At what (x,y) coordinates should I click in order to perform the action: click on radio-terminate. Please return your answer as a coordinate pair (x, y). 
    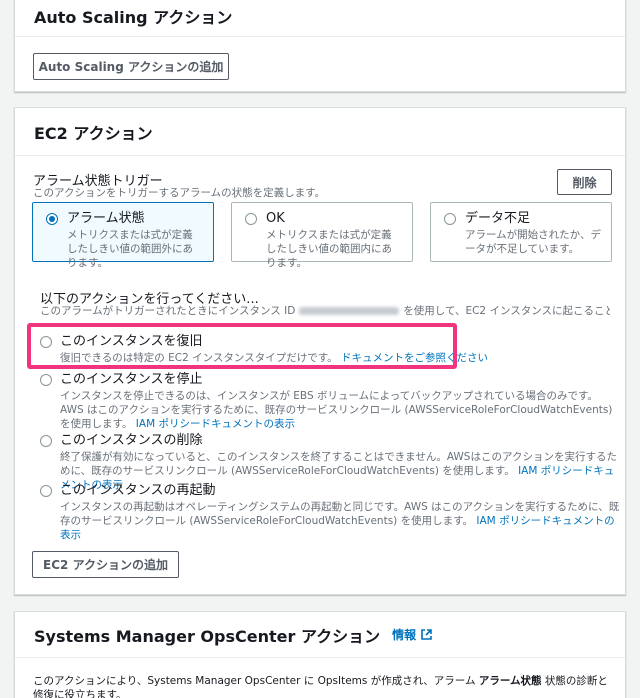
    Looking at the image, I should click on (46, 441).